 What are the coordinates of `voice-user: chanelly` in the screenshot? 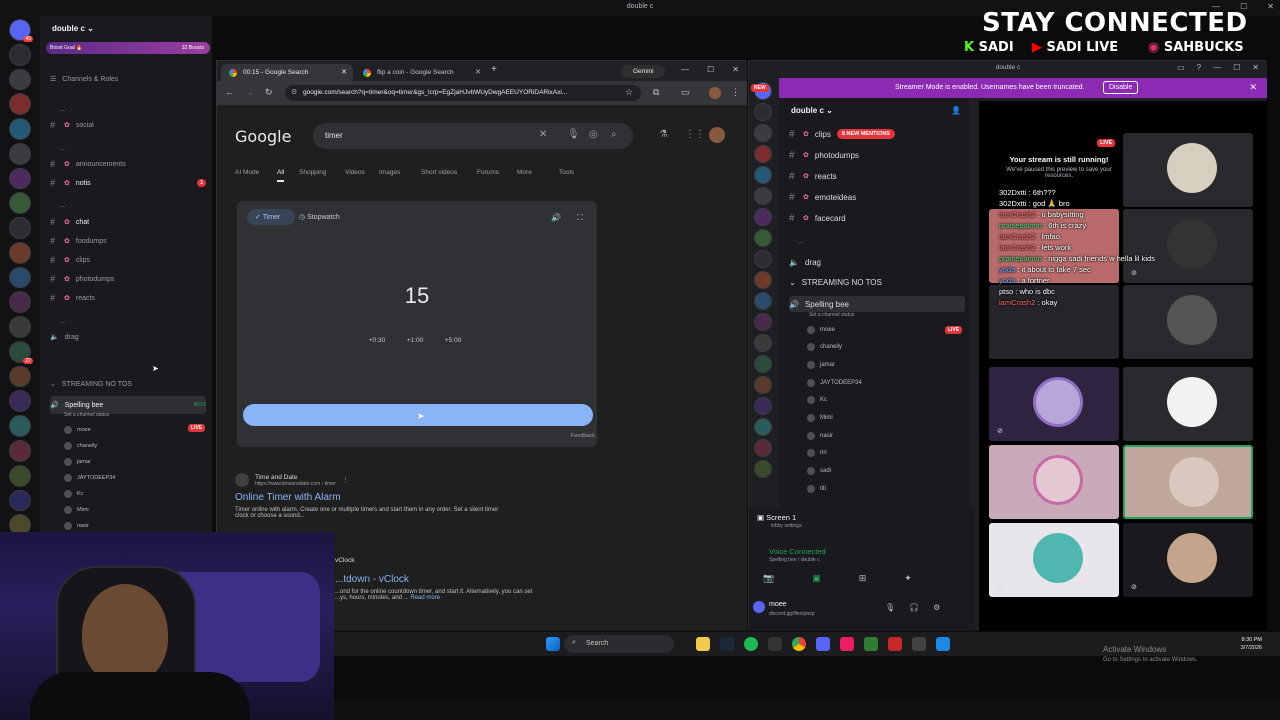 It's located at (80, 445).